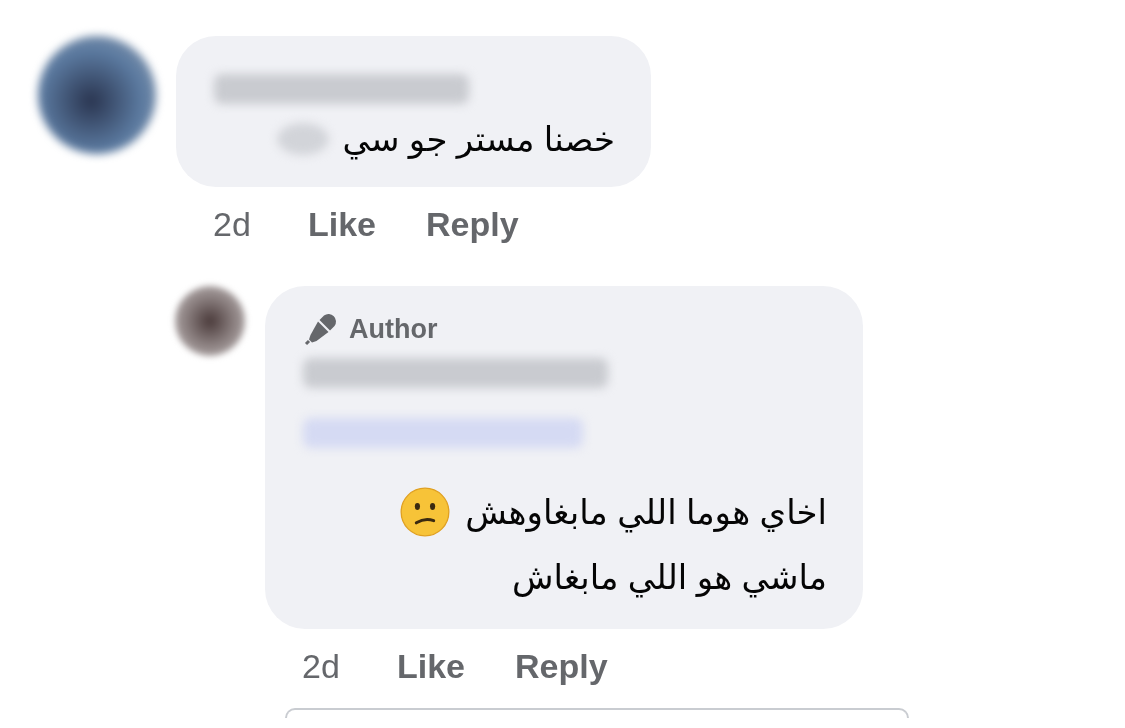 The height and width of the screenshot is (728, 1125). What do you see at coordinates (393, 329) in the screenshot?
I see `author-label: Author` at bounding box center [393, 329].